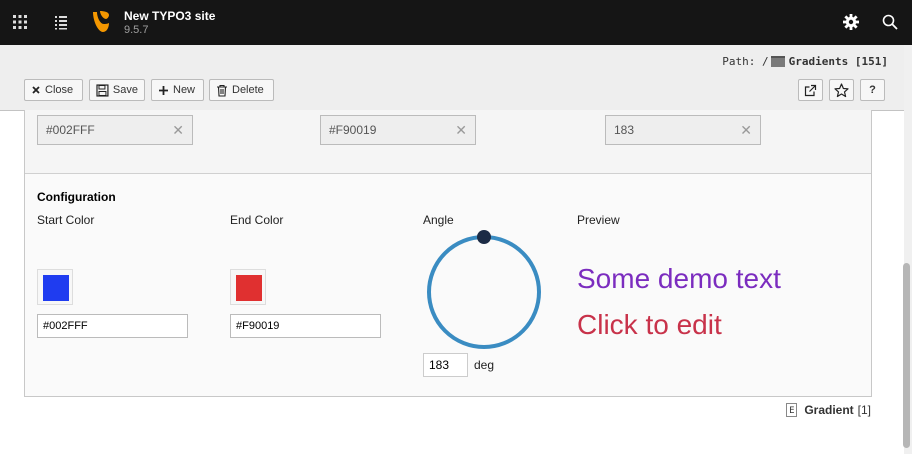  I want to click on site-name: New TYPO3 site, so click(170, 16).